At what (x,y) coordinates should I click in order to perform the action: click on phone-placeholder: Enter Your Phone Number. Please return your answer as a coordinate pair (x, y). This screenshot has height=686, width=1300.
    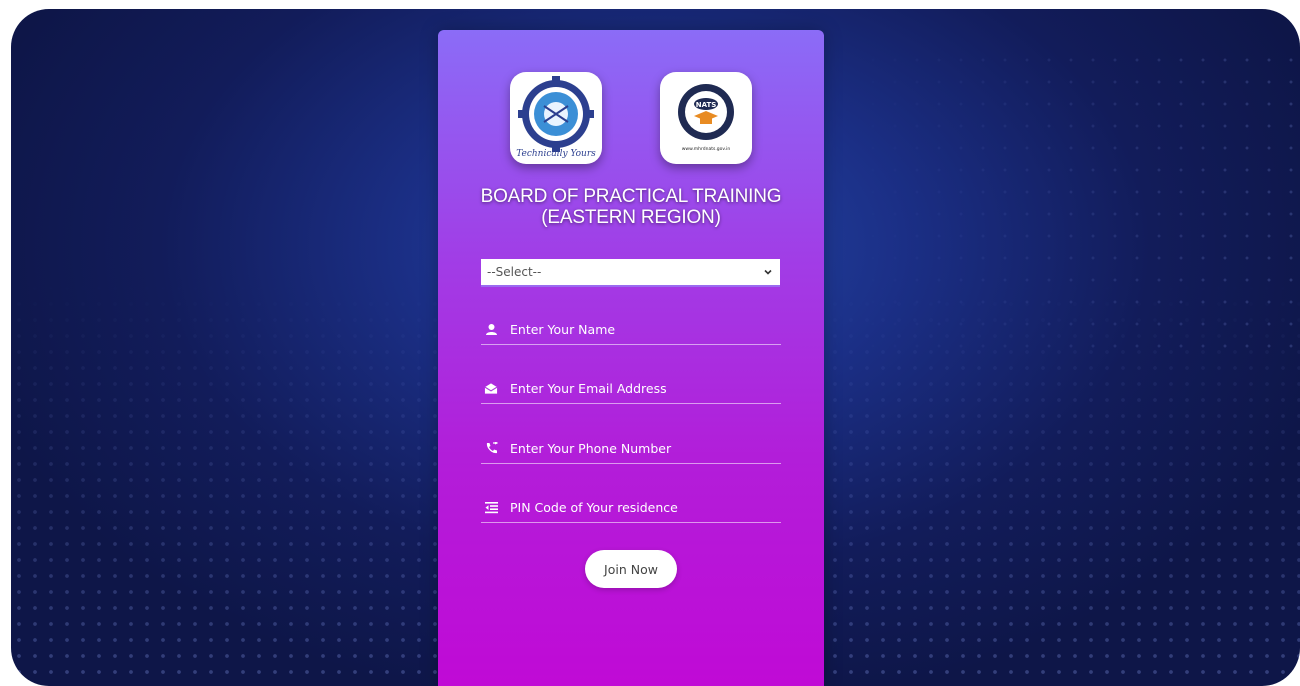
    Looking at the image, I should click on (591, 448).